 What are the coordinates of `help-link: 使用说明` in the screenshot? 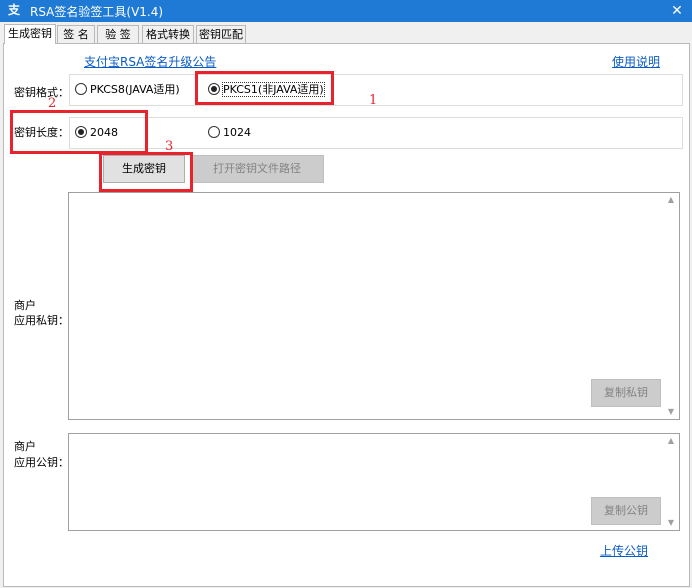 It's located at (636, 61).